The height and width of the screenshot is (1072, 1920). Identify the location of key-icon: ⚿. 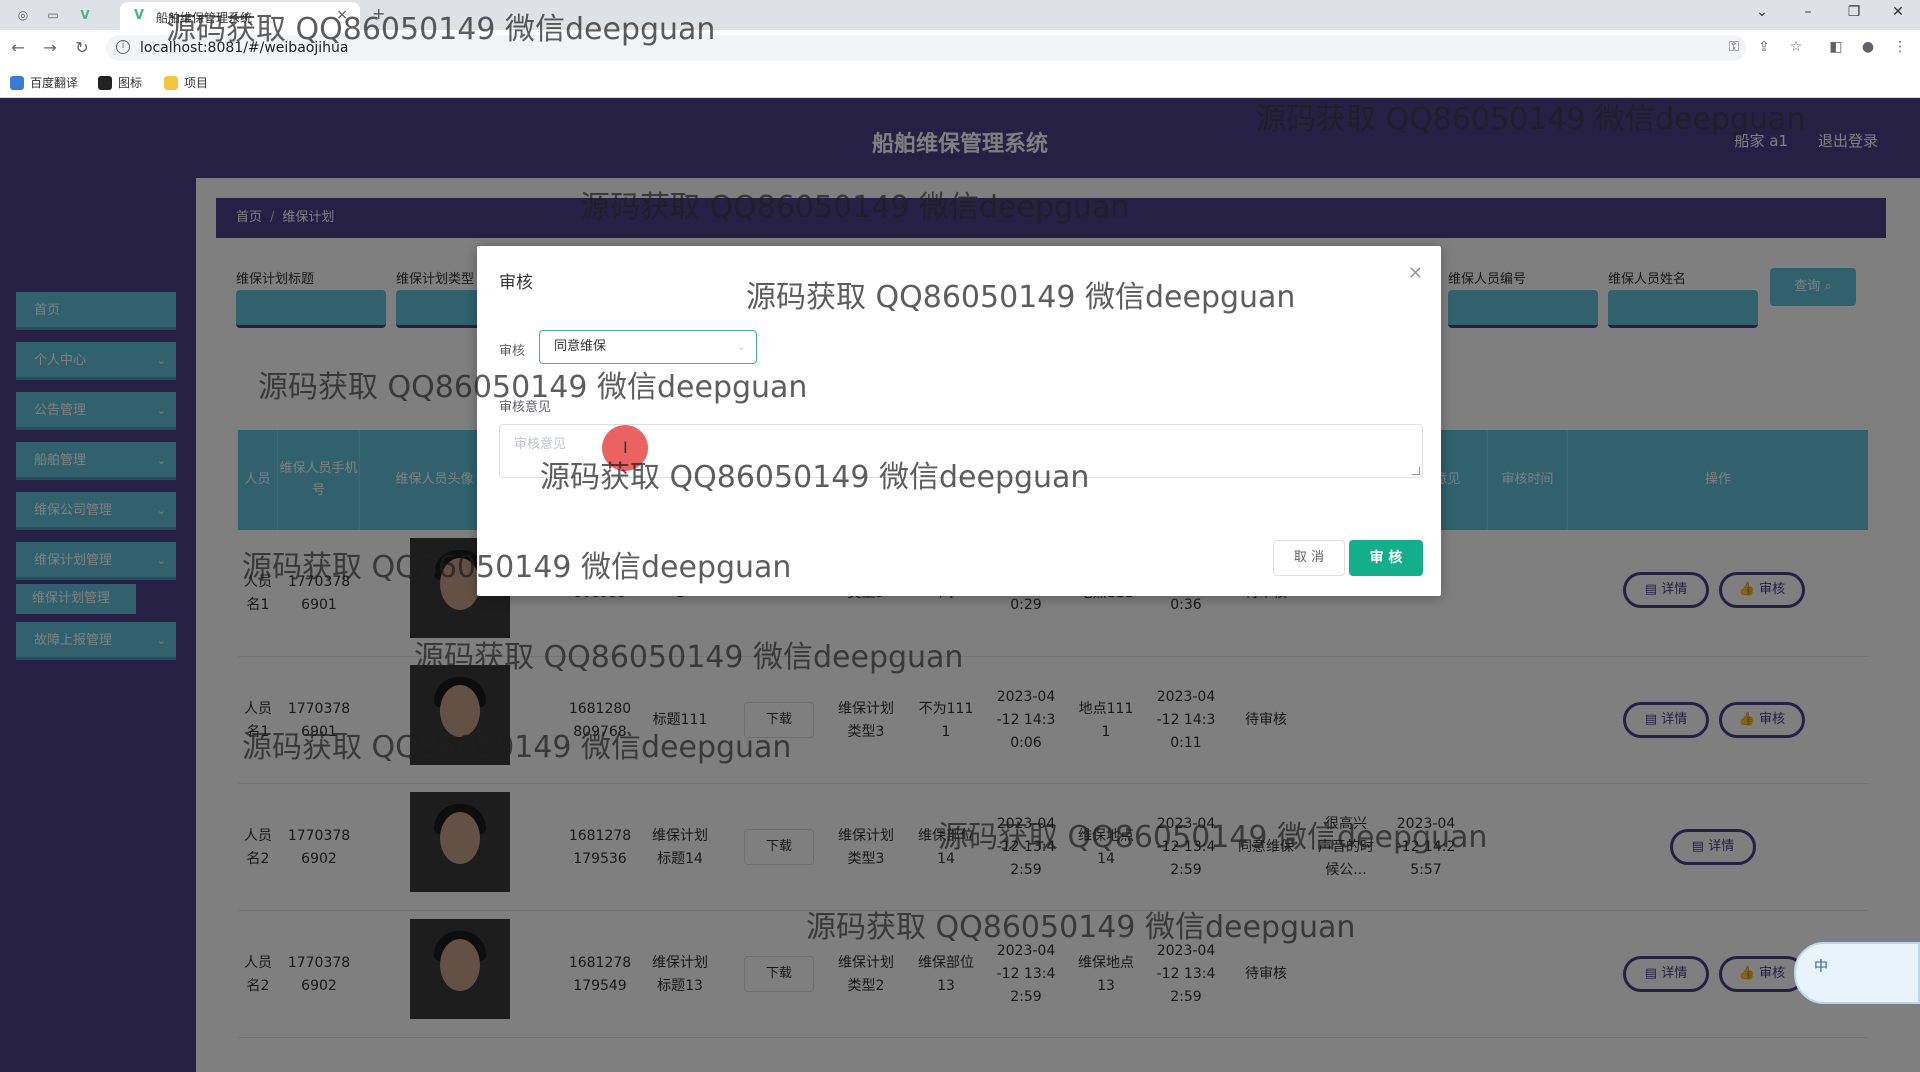
(1734, 47).